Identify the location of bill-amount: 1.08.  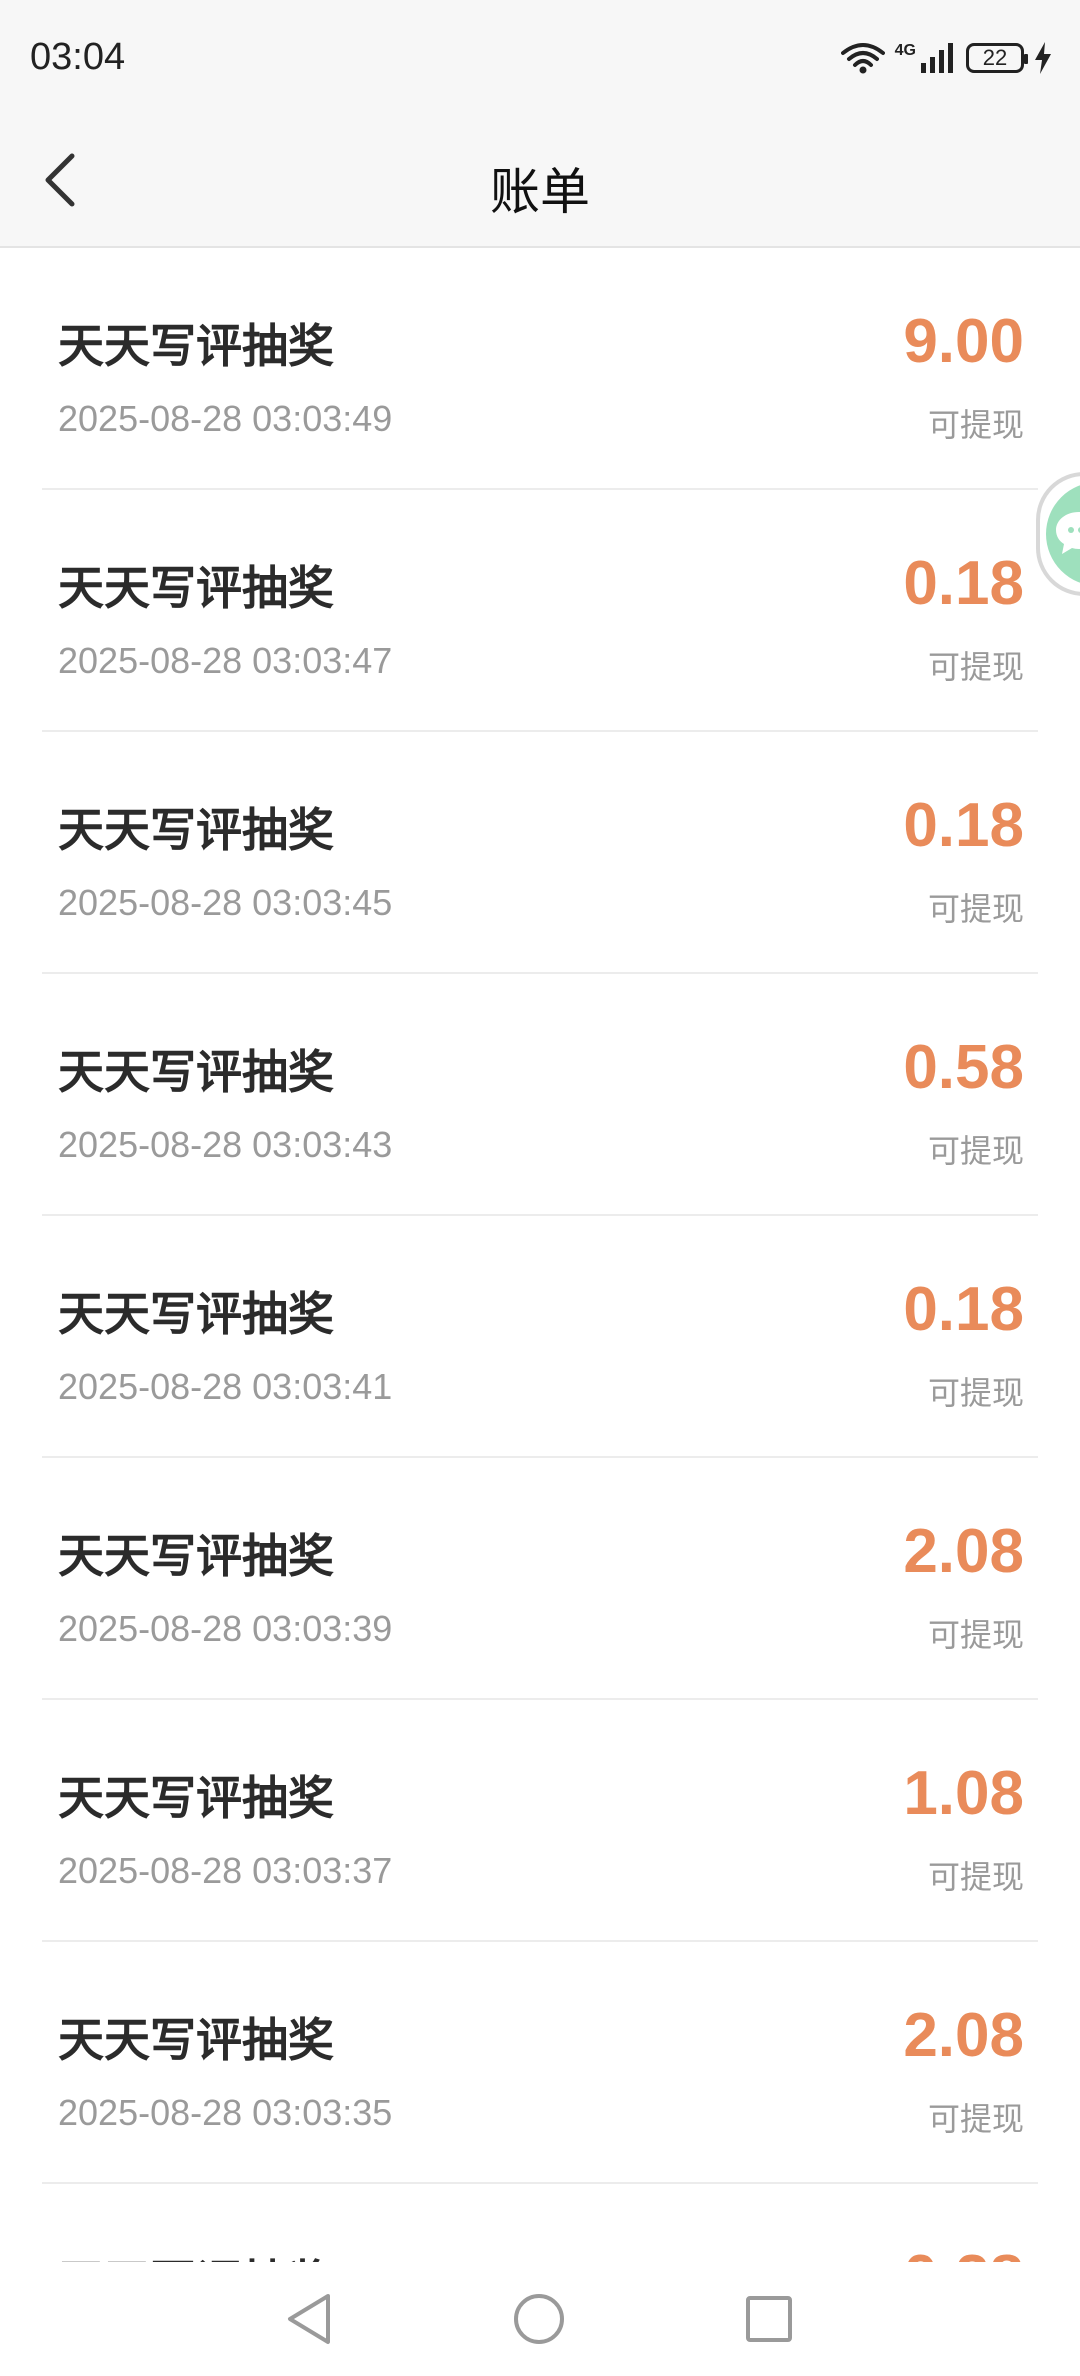
(963, 1793).